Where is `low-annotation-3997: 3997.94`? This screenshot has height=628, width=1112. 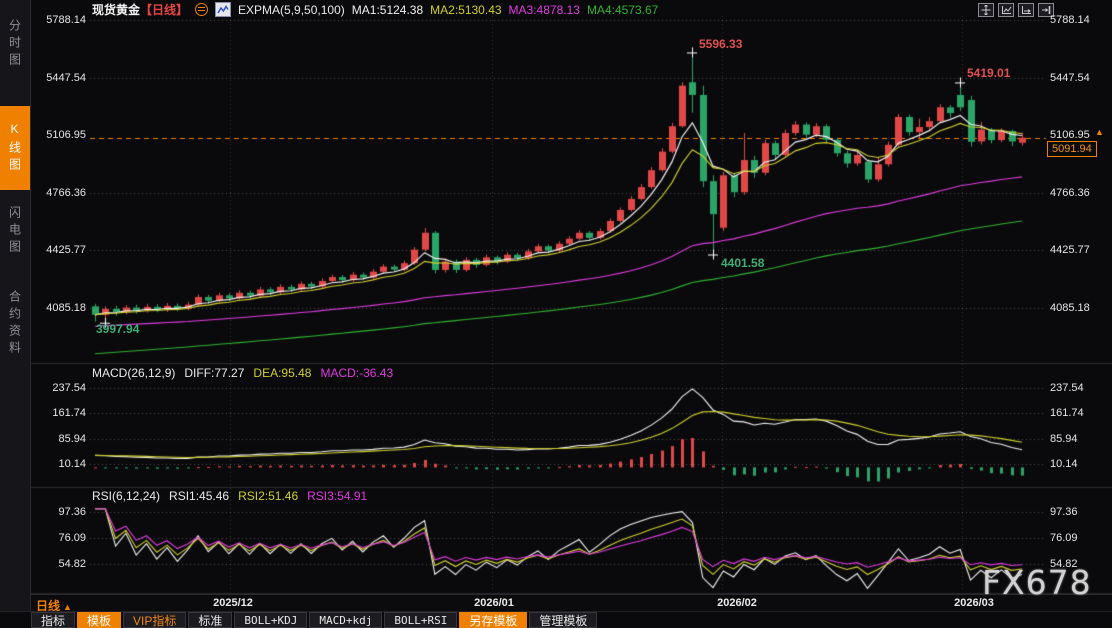 low-annotation-3997: 3997.94 is located at coordinates (118, 329).